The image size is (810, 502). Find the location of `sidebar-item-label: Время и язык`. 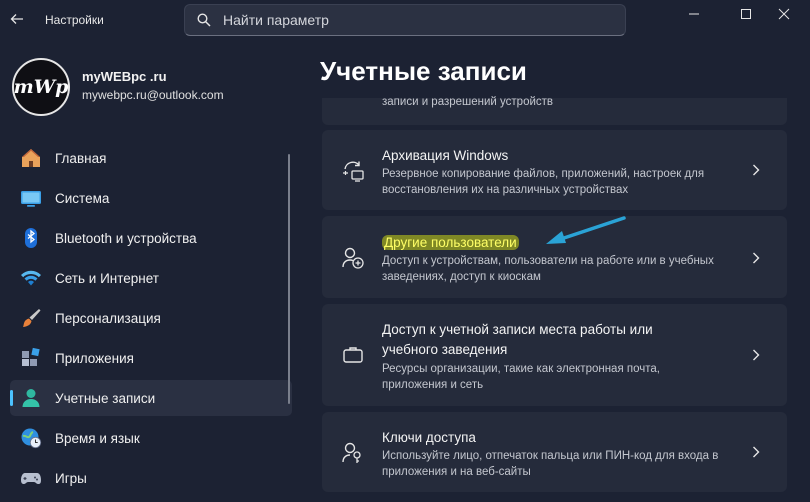

sidebar-item-label: Время и язык is located at coordinates (97, 438).